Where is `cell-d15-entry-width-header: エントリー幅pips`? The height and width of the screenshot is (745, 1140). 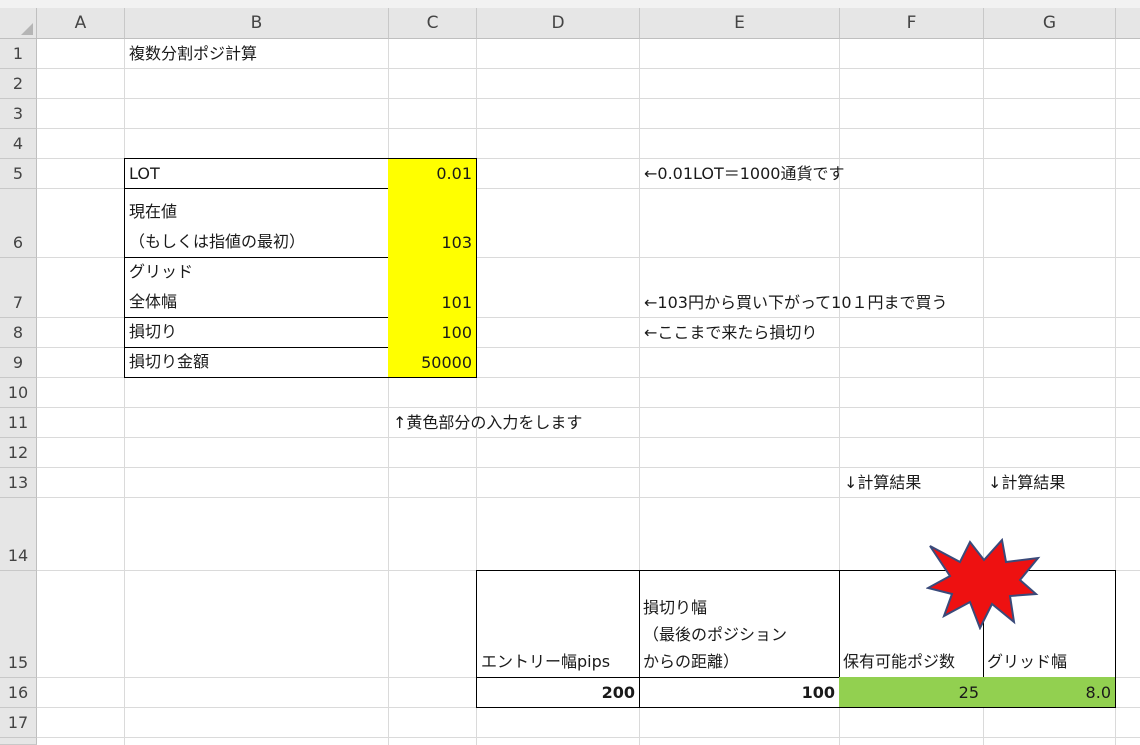 cell-d15-entry-width-header: エントリー幅pips is located at coordinates (558, 624).